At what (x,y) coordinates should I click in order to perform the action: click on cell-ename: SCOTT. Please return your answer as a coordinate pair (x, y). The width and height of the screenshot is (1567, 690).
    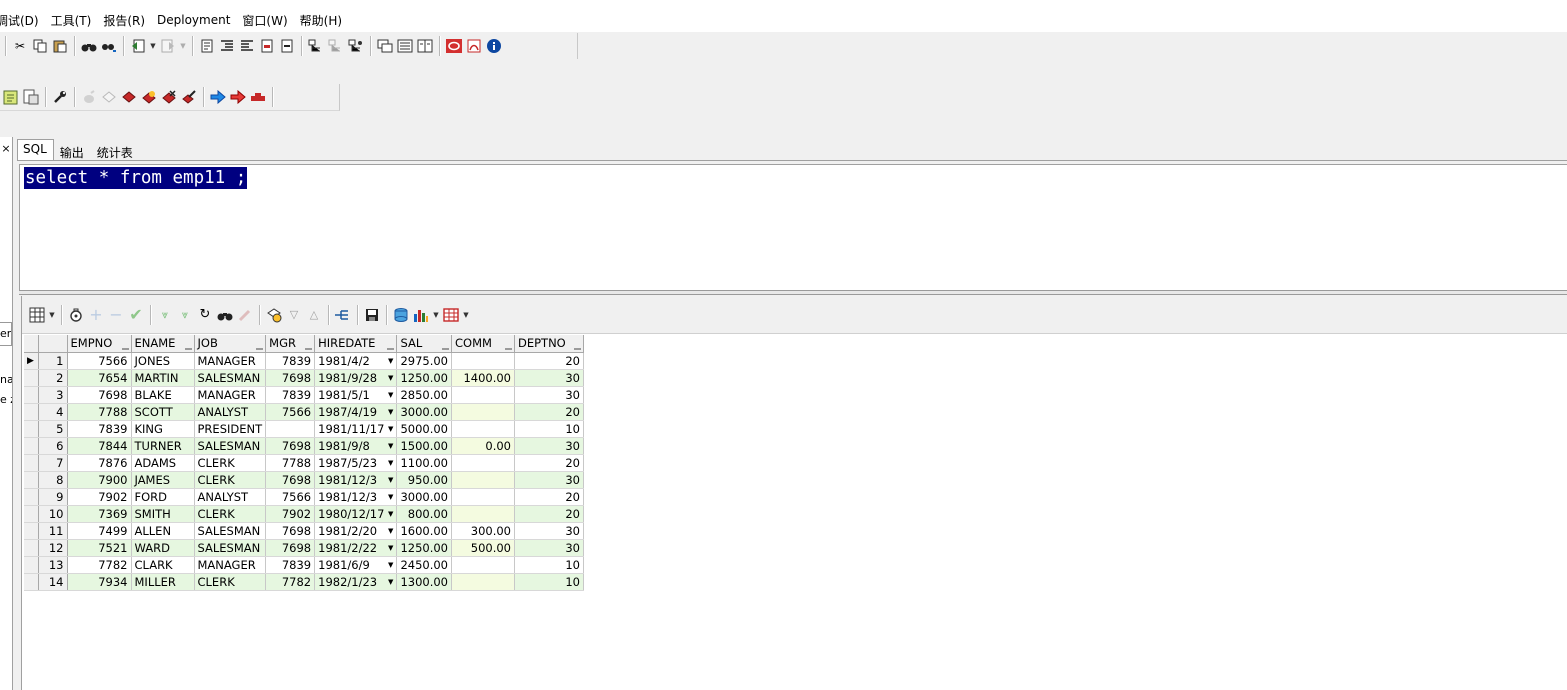
    Looking at the image, I should click on (163, 412).